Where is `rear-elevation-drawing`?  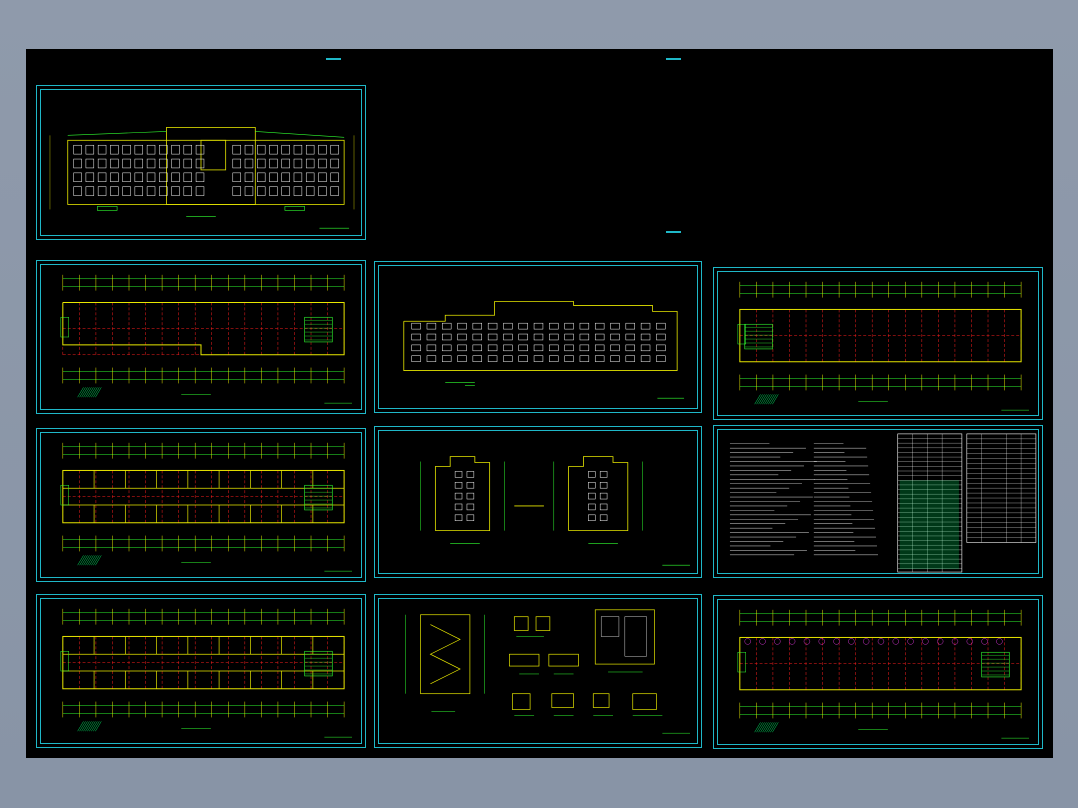
rear-elevation-drawing is located at coordinates (544, 350).